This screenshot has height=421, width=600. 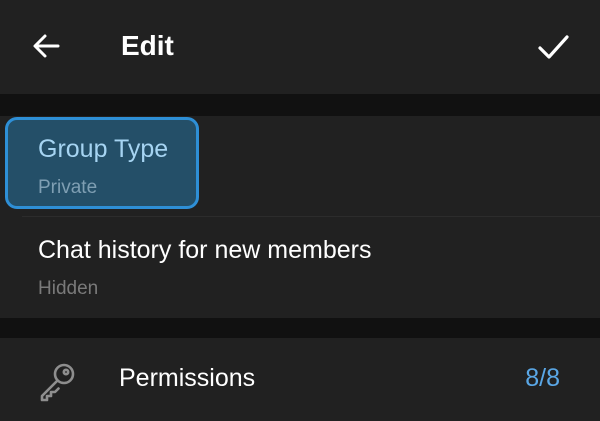 I want to click on page-title: Edit, so click(x=147, y=45).